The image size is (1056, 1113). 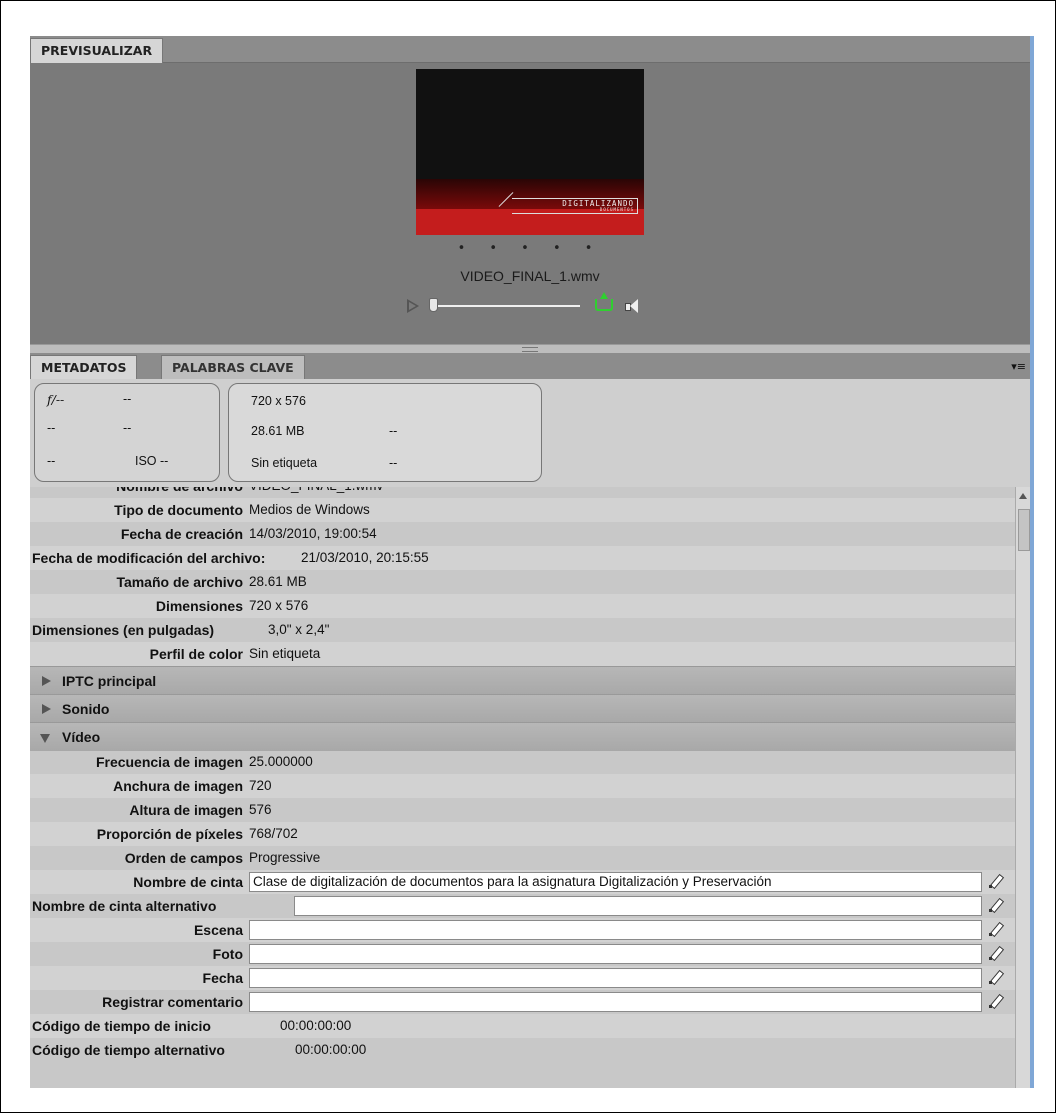 I want to click on metadata-label: Fecha de creación, so click(x=181, y=534).